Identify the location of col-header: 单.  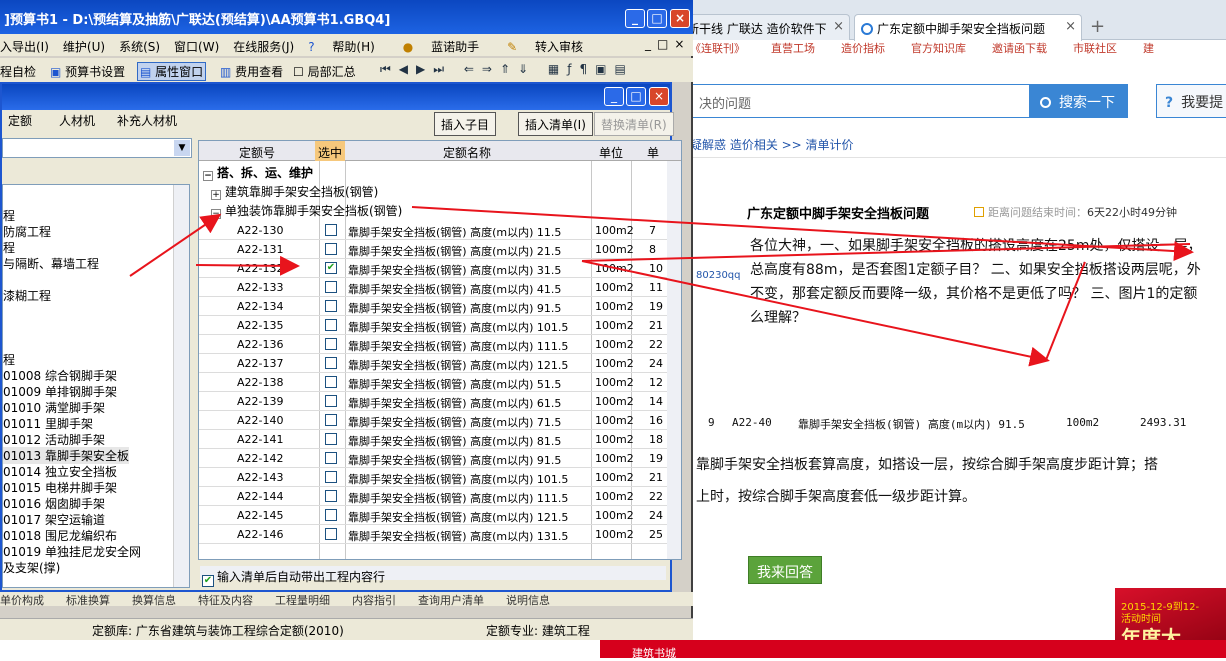
(653, 152).